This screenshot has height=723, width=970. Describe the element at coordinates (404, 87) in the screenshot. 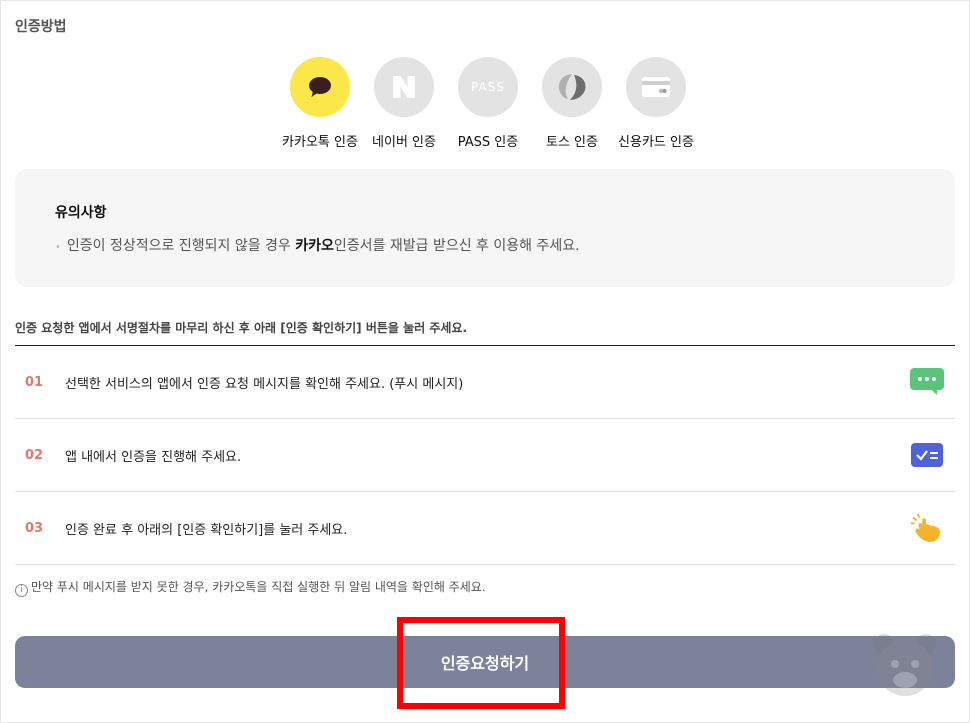

I see `naver-n-icon` at that location.